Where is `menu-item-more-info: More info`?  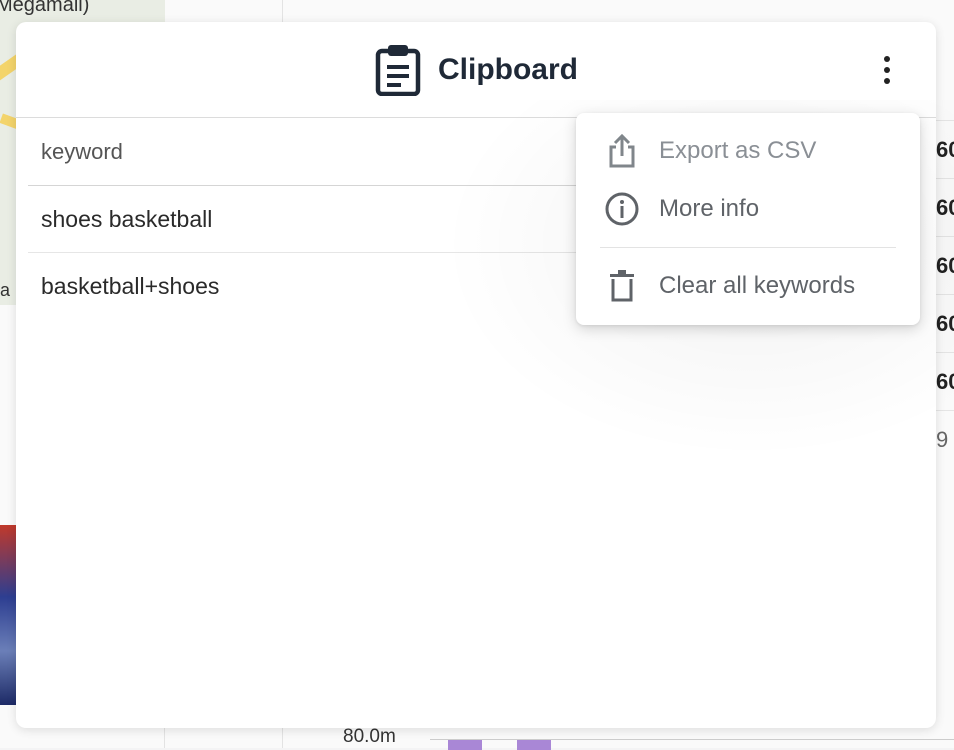 menu-item-more-info: More info is located at coordinates (748, 209).